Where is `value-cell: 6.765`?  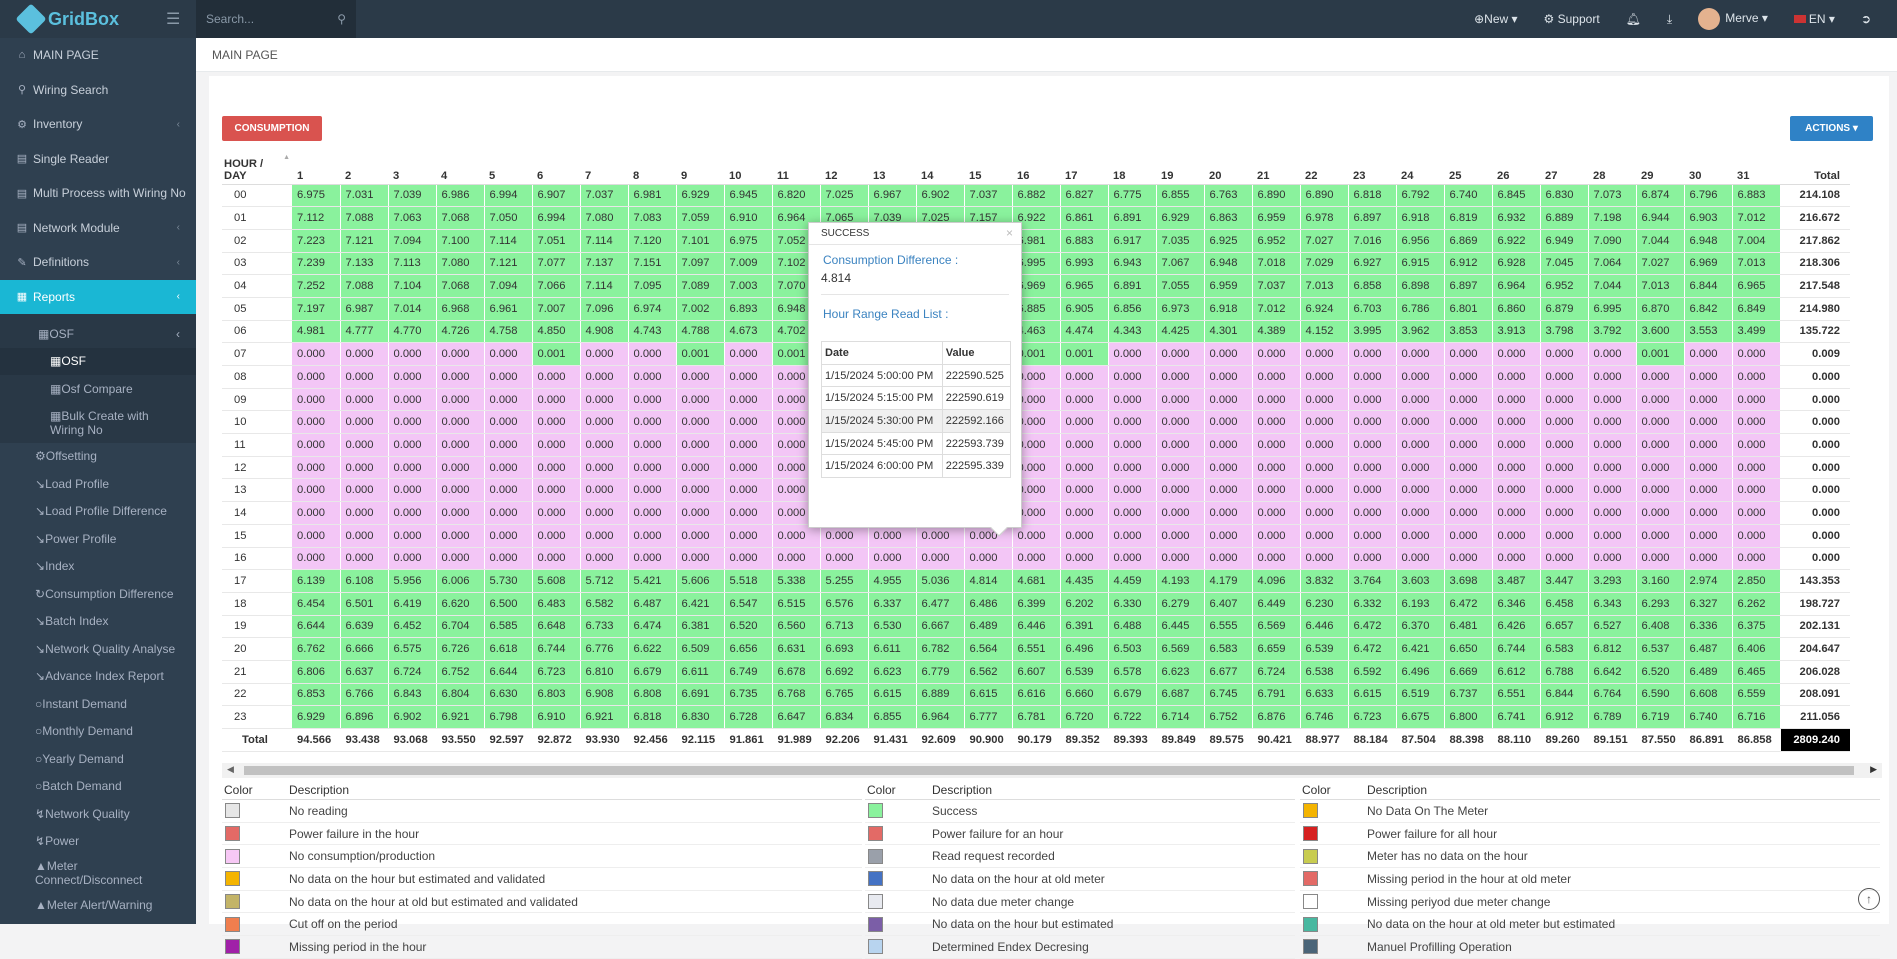 value-cell: 6.765 is located at coordinates (844, 695).